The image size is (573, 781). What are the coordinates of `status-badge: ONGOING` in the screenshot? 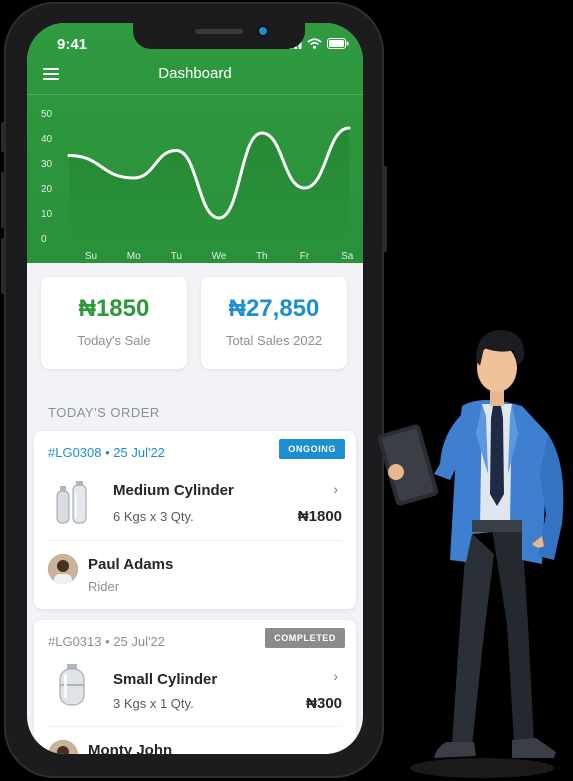 It's located at (312, 449).